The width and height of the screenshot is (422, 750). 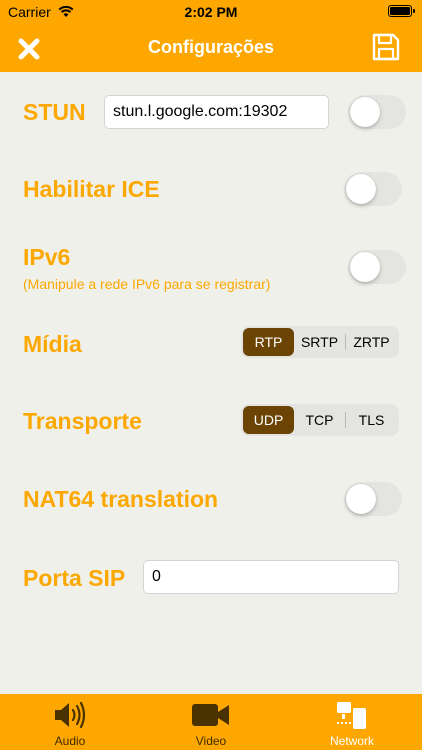 I want to click on transport-segmented-control: UDP TCP TLS, so click(x=320, y=420).